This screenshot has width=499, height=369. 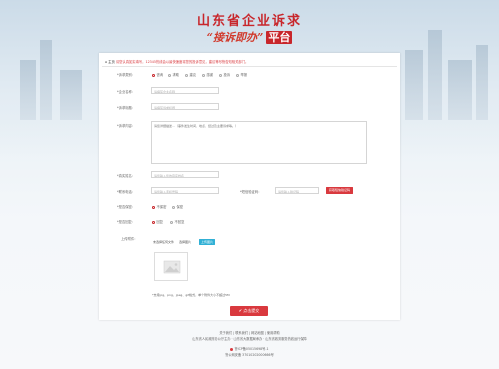 I want to click on reply-option-no: 不回复, so click(x=177, y=221).